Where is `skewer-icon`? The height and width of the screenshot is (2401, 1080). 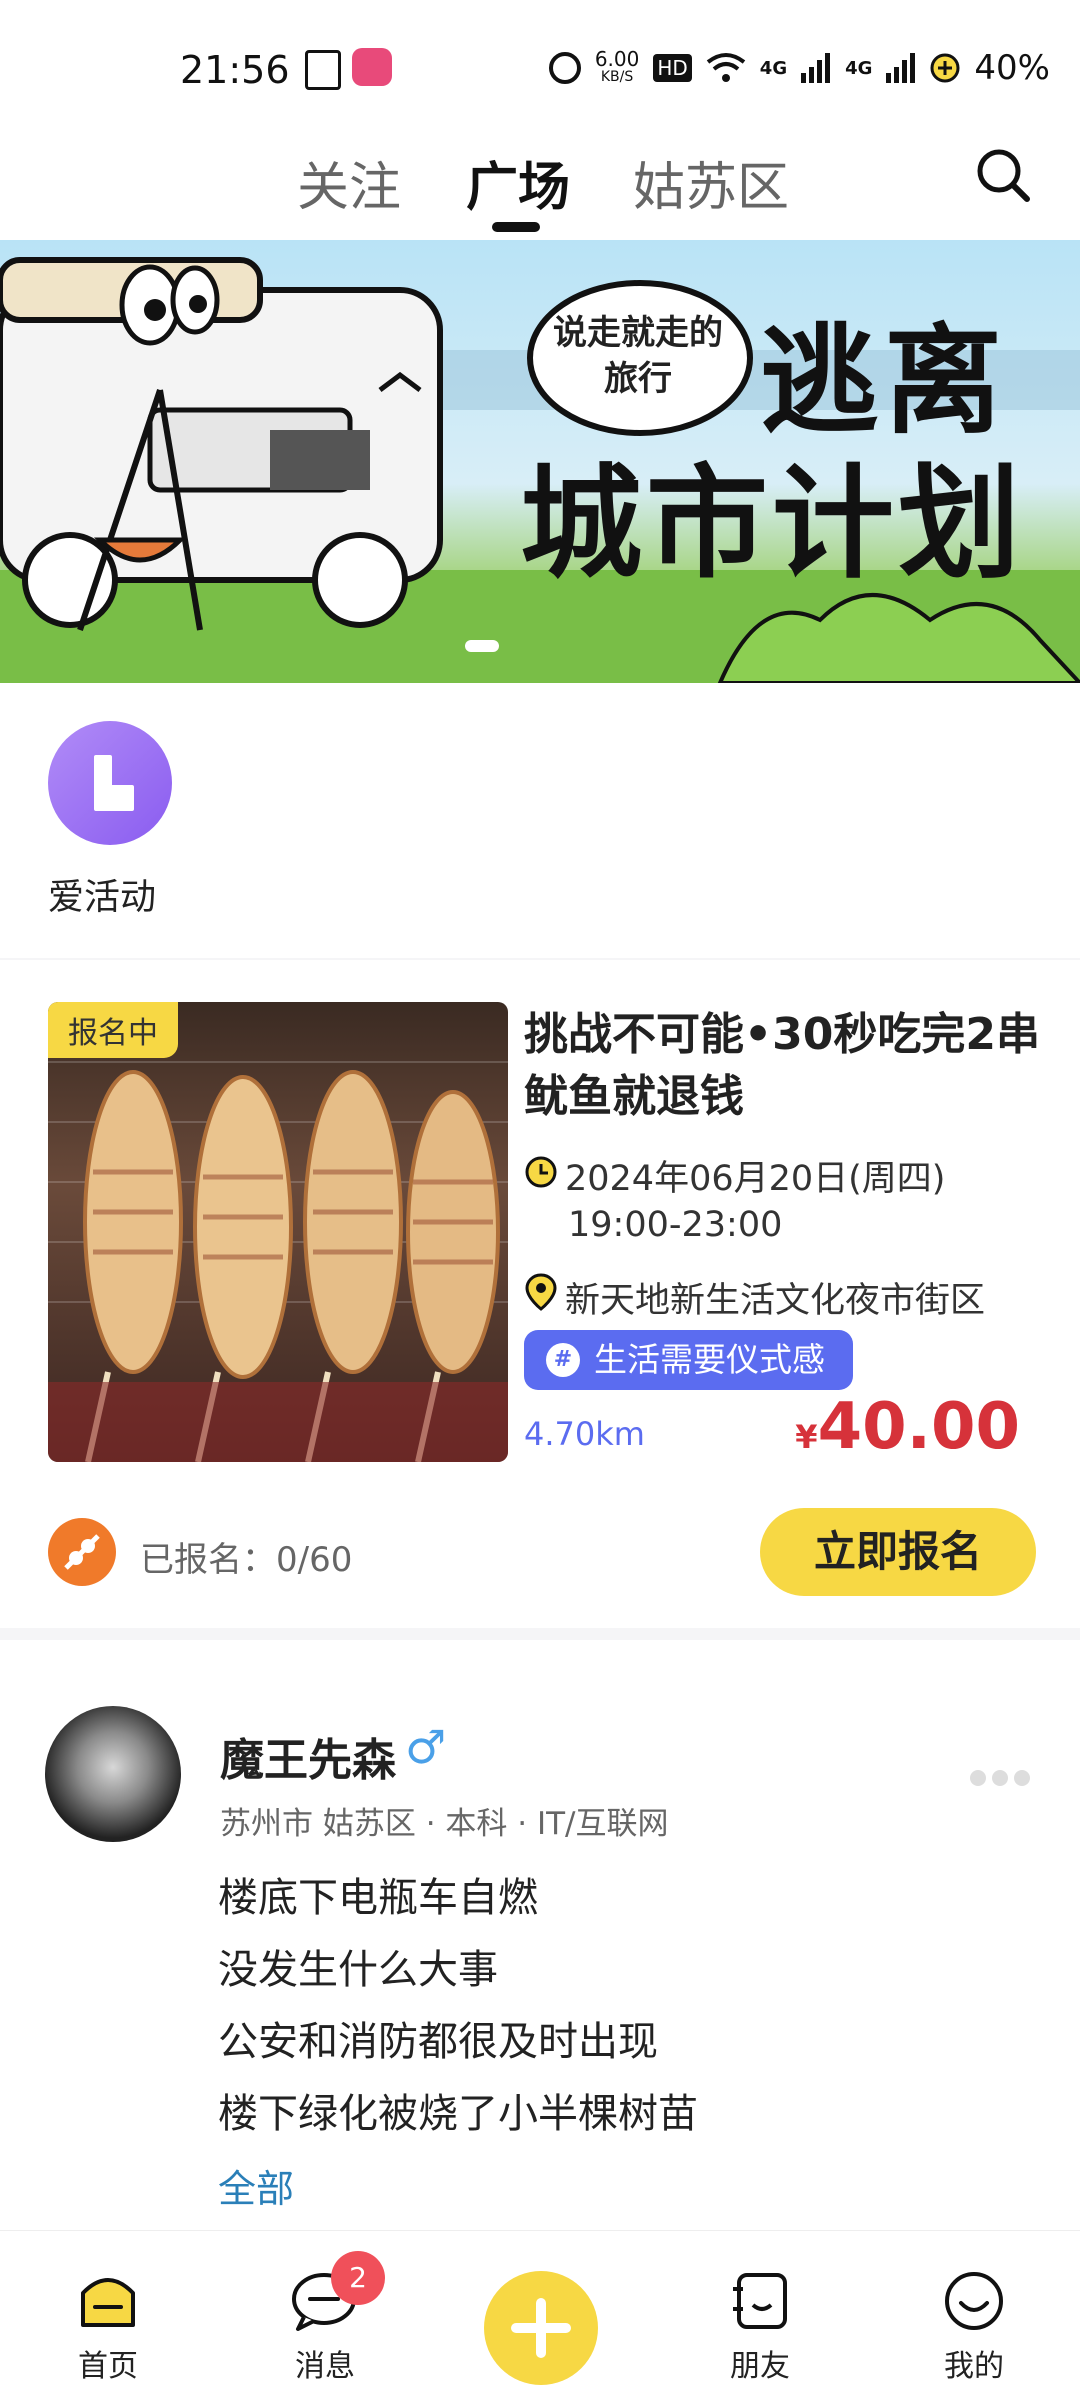
skewer-icon is located at coordinates (82, 1552).